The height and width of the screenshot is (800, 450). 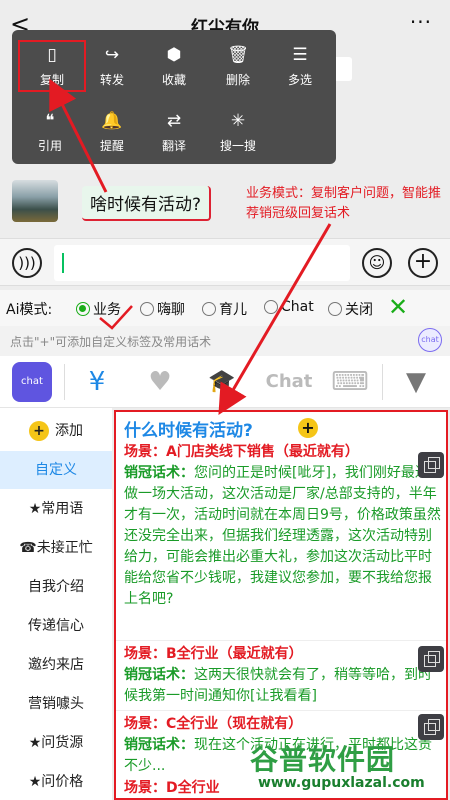 I want to click on robot-icon: chat, so click(x=430, y=340).